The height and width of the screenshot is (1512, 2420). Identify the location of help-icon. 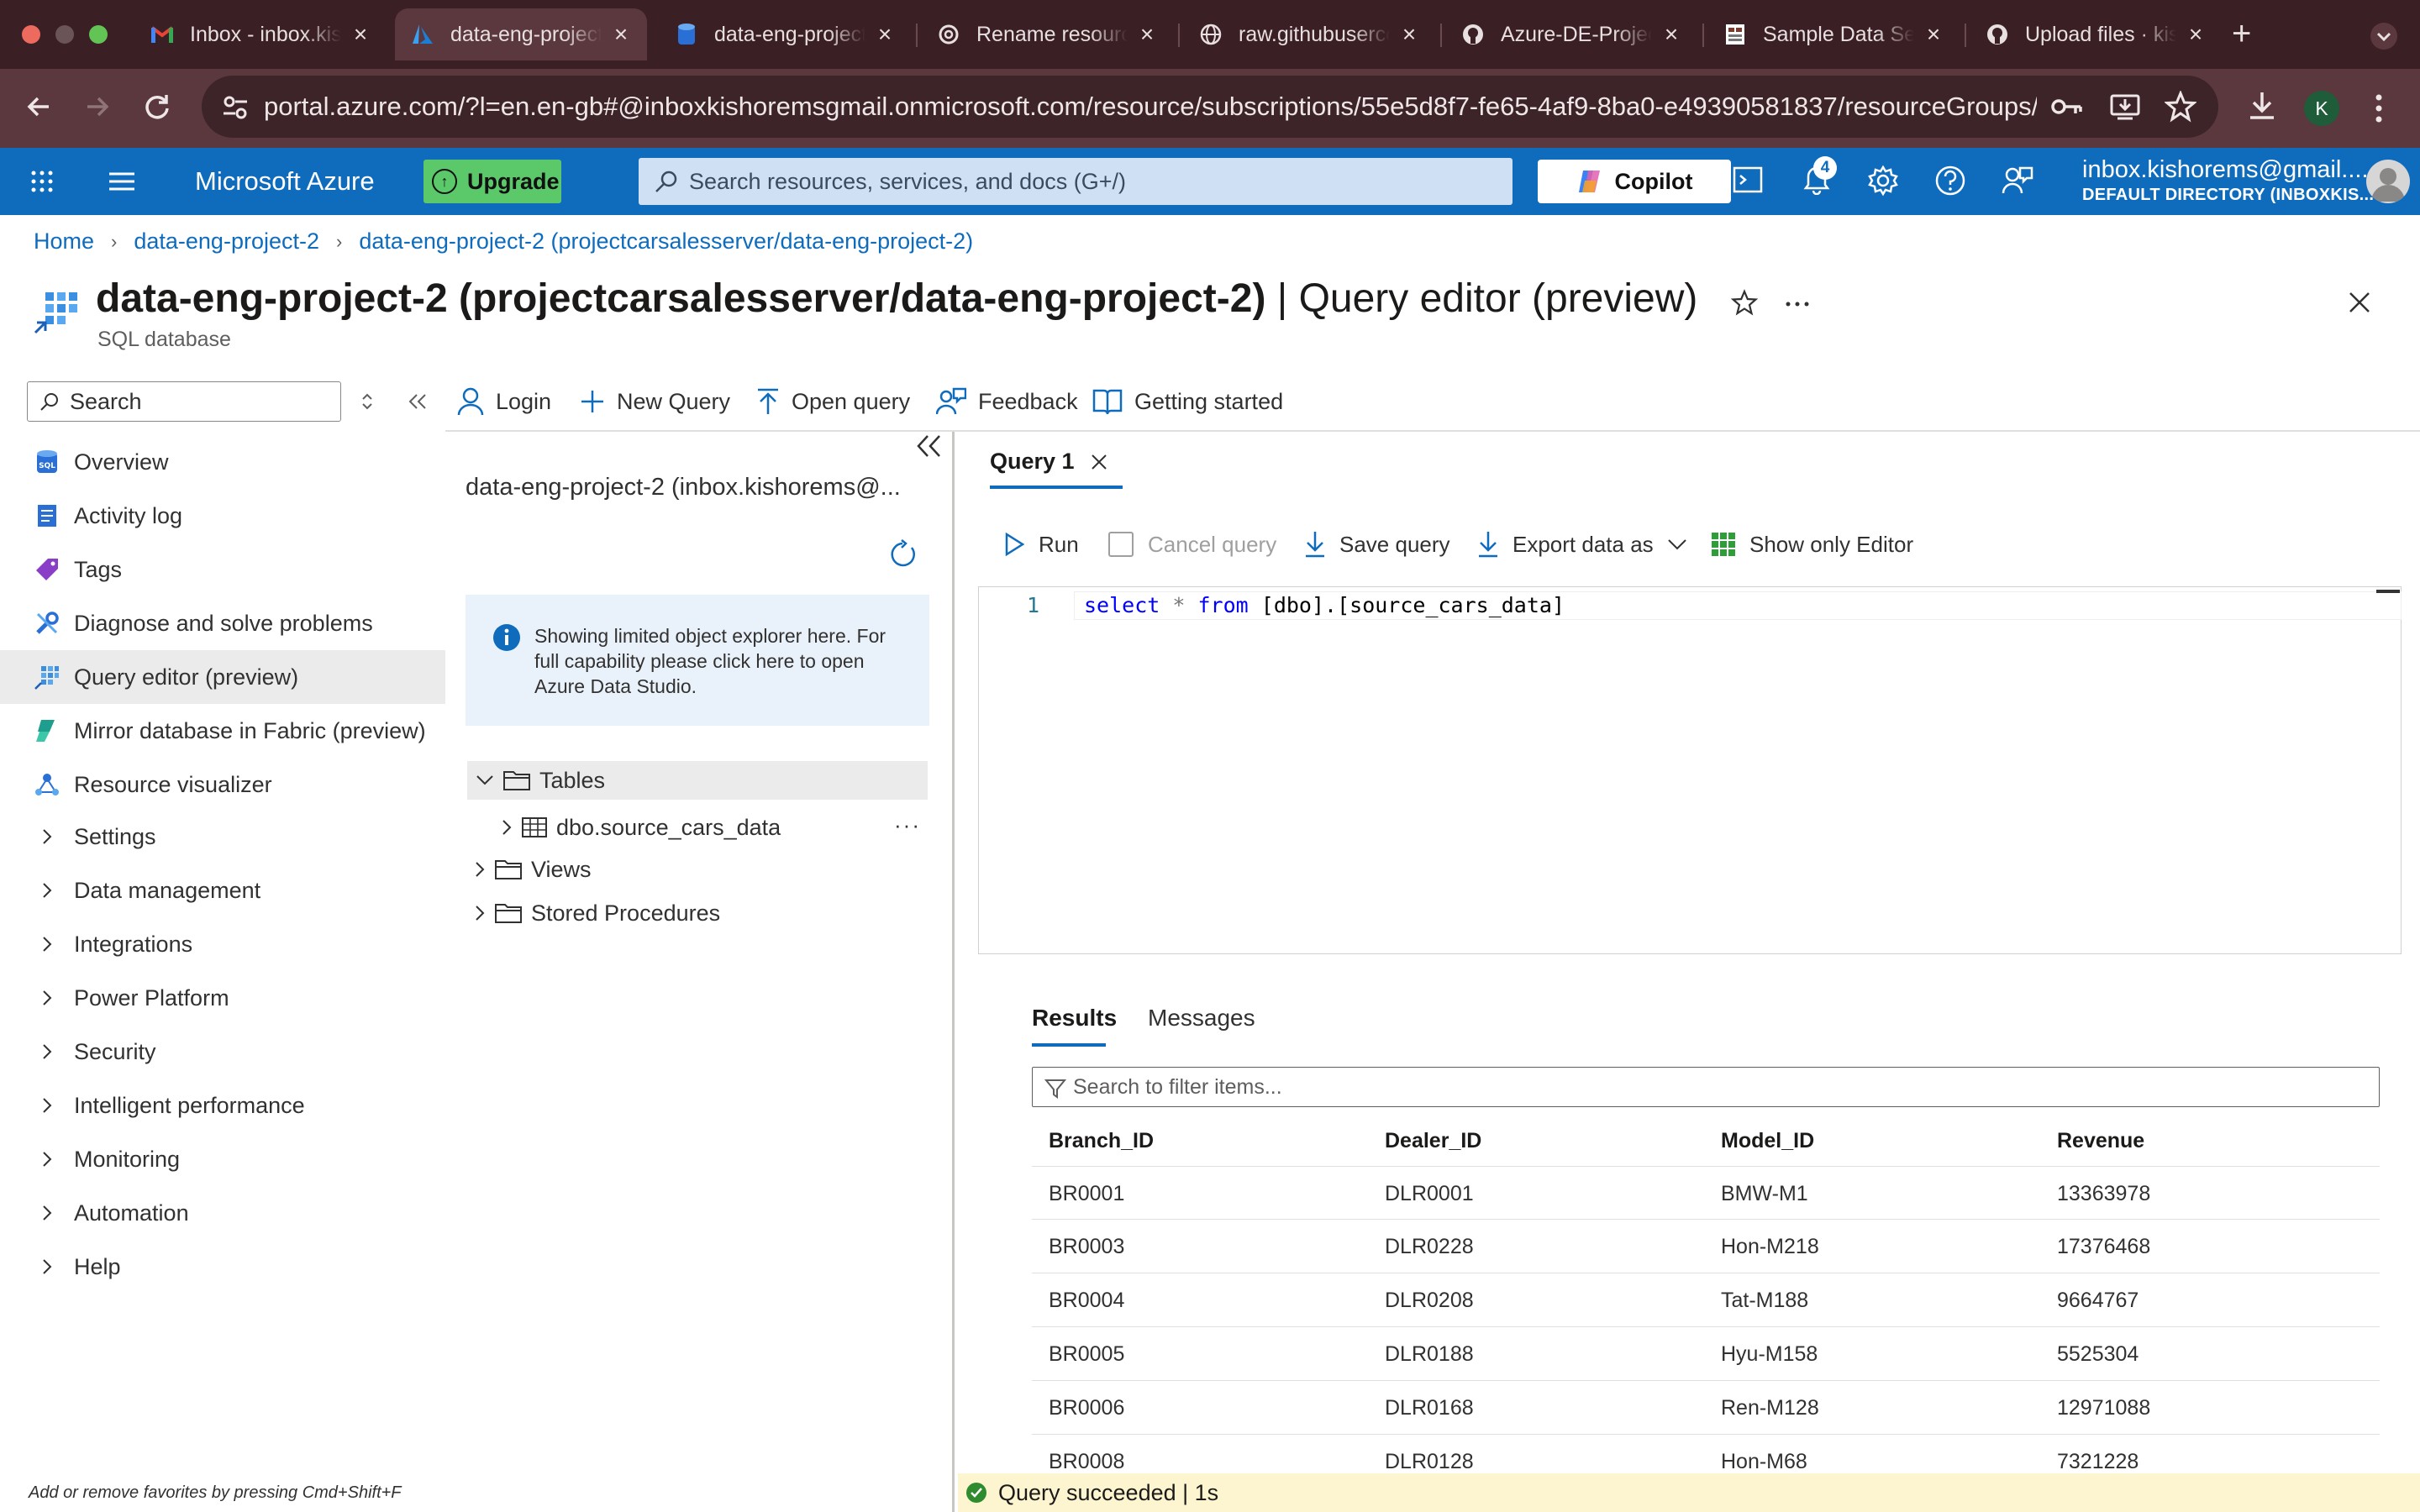
(1950, 181).